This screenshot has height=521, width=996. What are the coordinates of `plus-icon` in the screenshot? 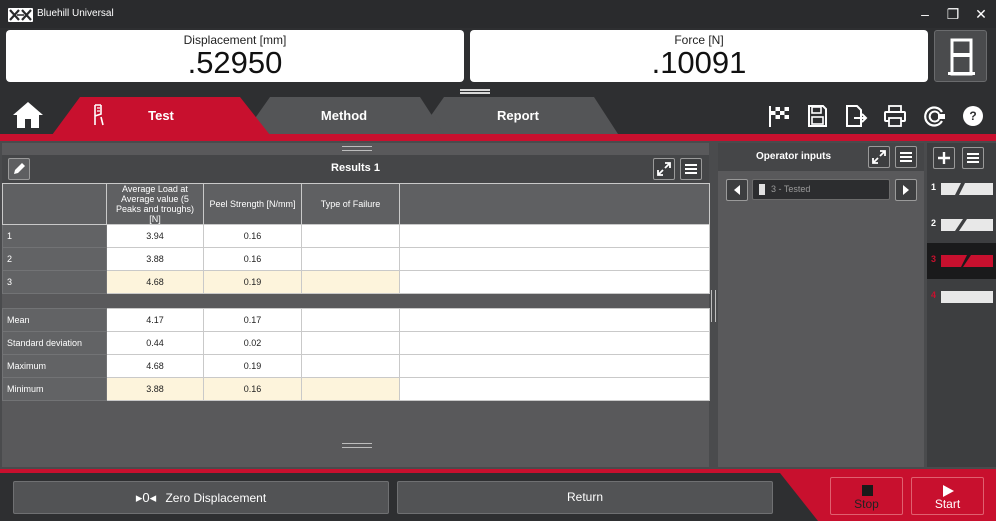 It's located at (944, 158).